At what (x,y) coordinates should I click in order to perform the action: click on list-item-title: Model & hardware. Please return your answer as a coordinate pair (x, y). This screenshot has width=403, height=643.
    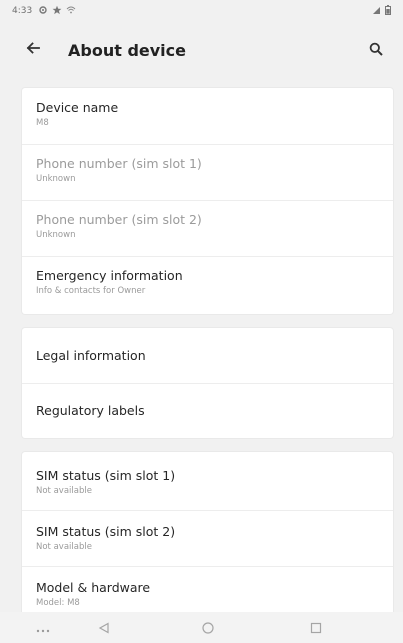
    Looking at the image, I should click on (93, 587).